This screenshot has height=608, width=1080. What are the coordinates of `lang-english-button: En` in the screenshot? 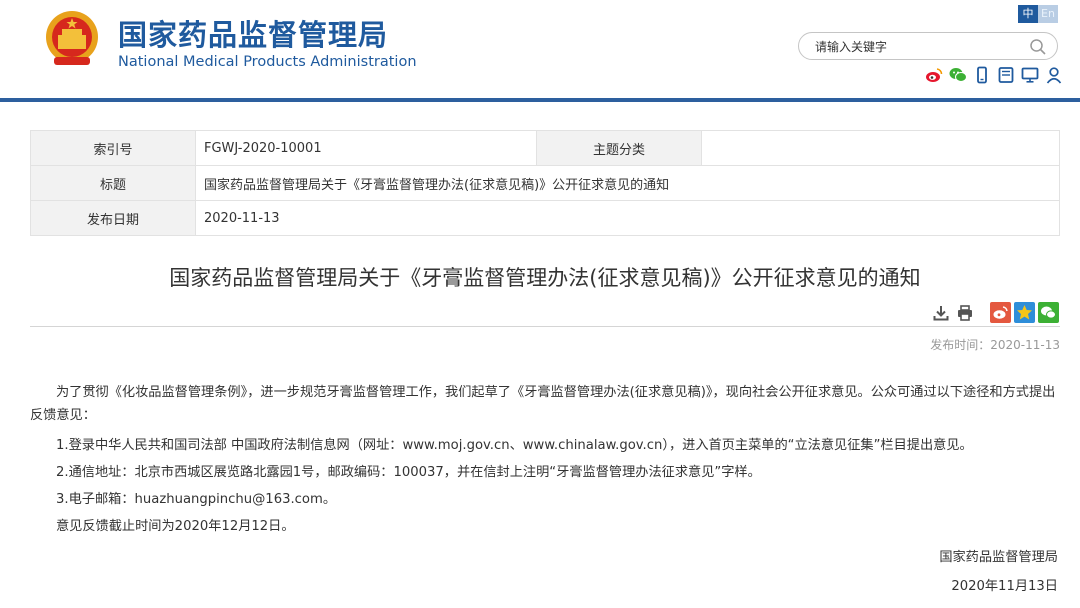 It's located at (1048, 14).